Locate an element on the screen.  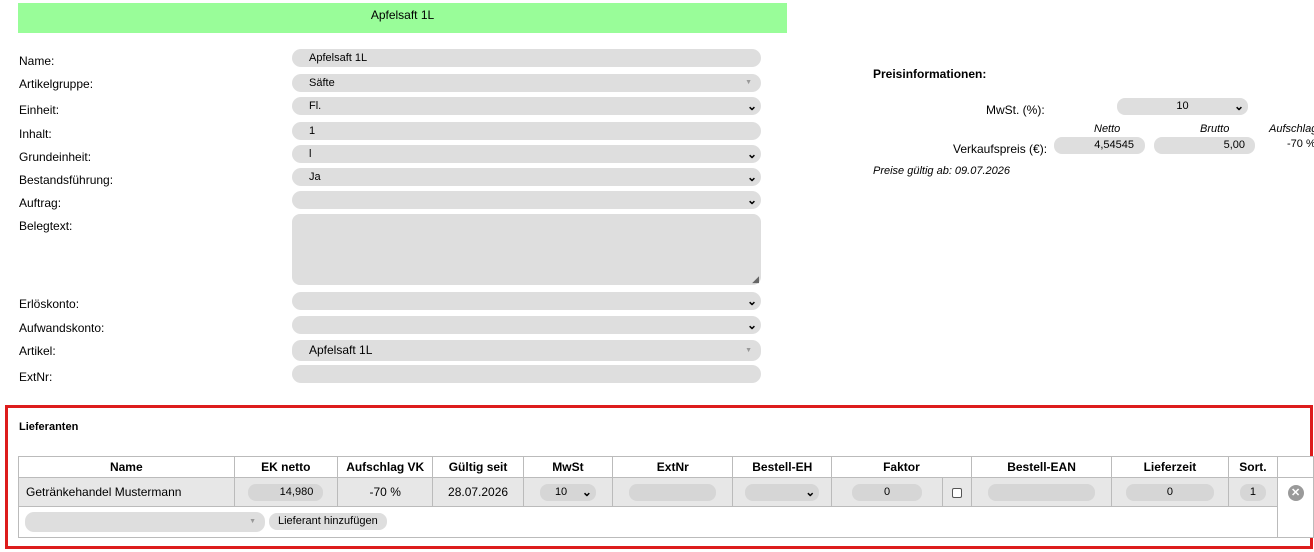
price-valid-text: Preise gültig ab: 09.07.2026 is located at coordinates (941, 171).